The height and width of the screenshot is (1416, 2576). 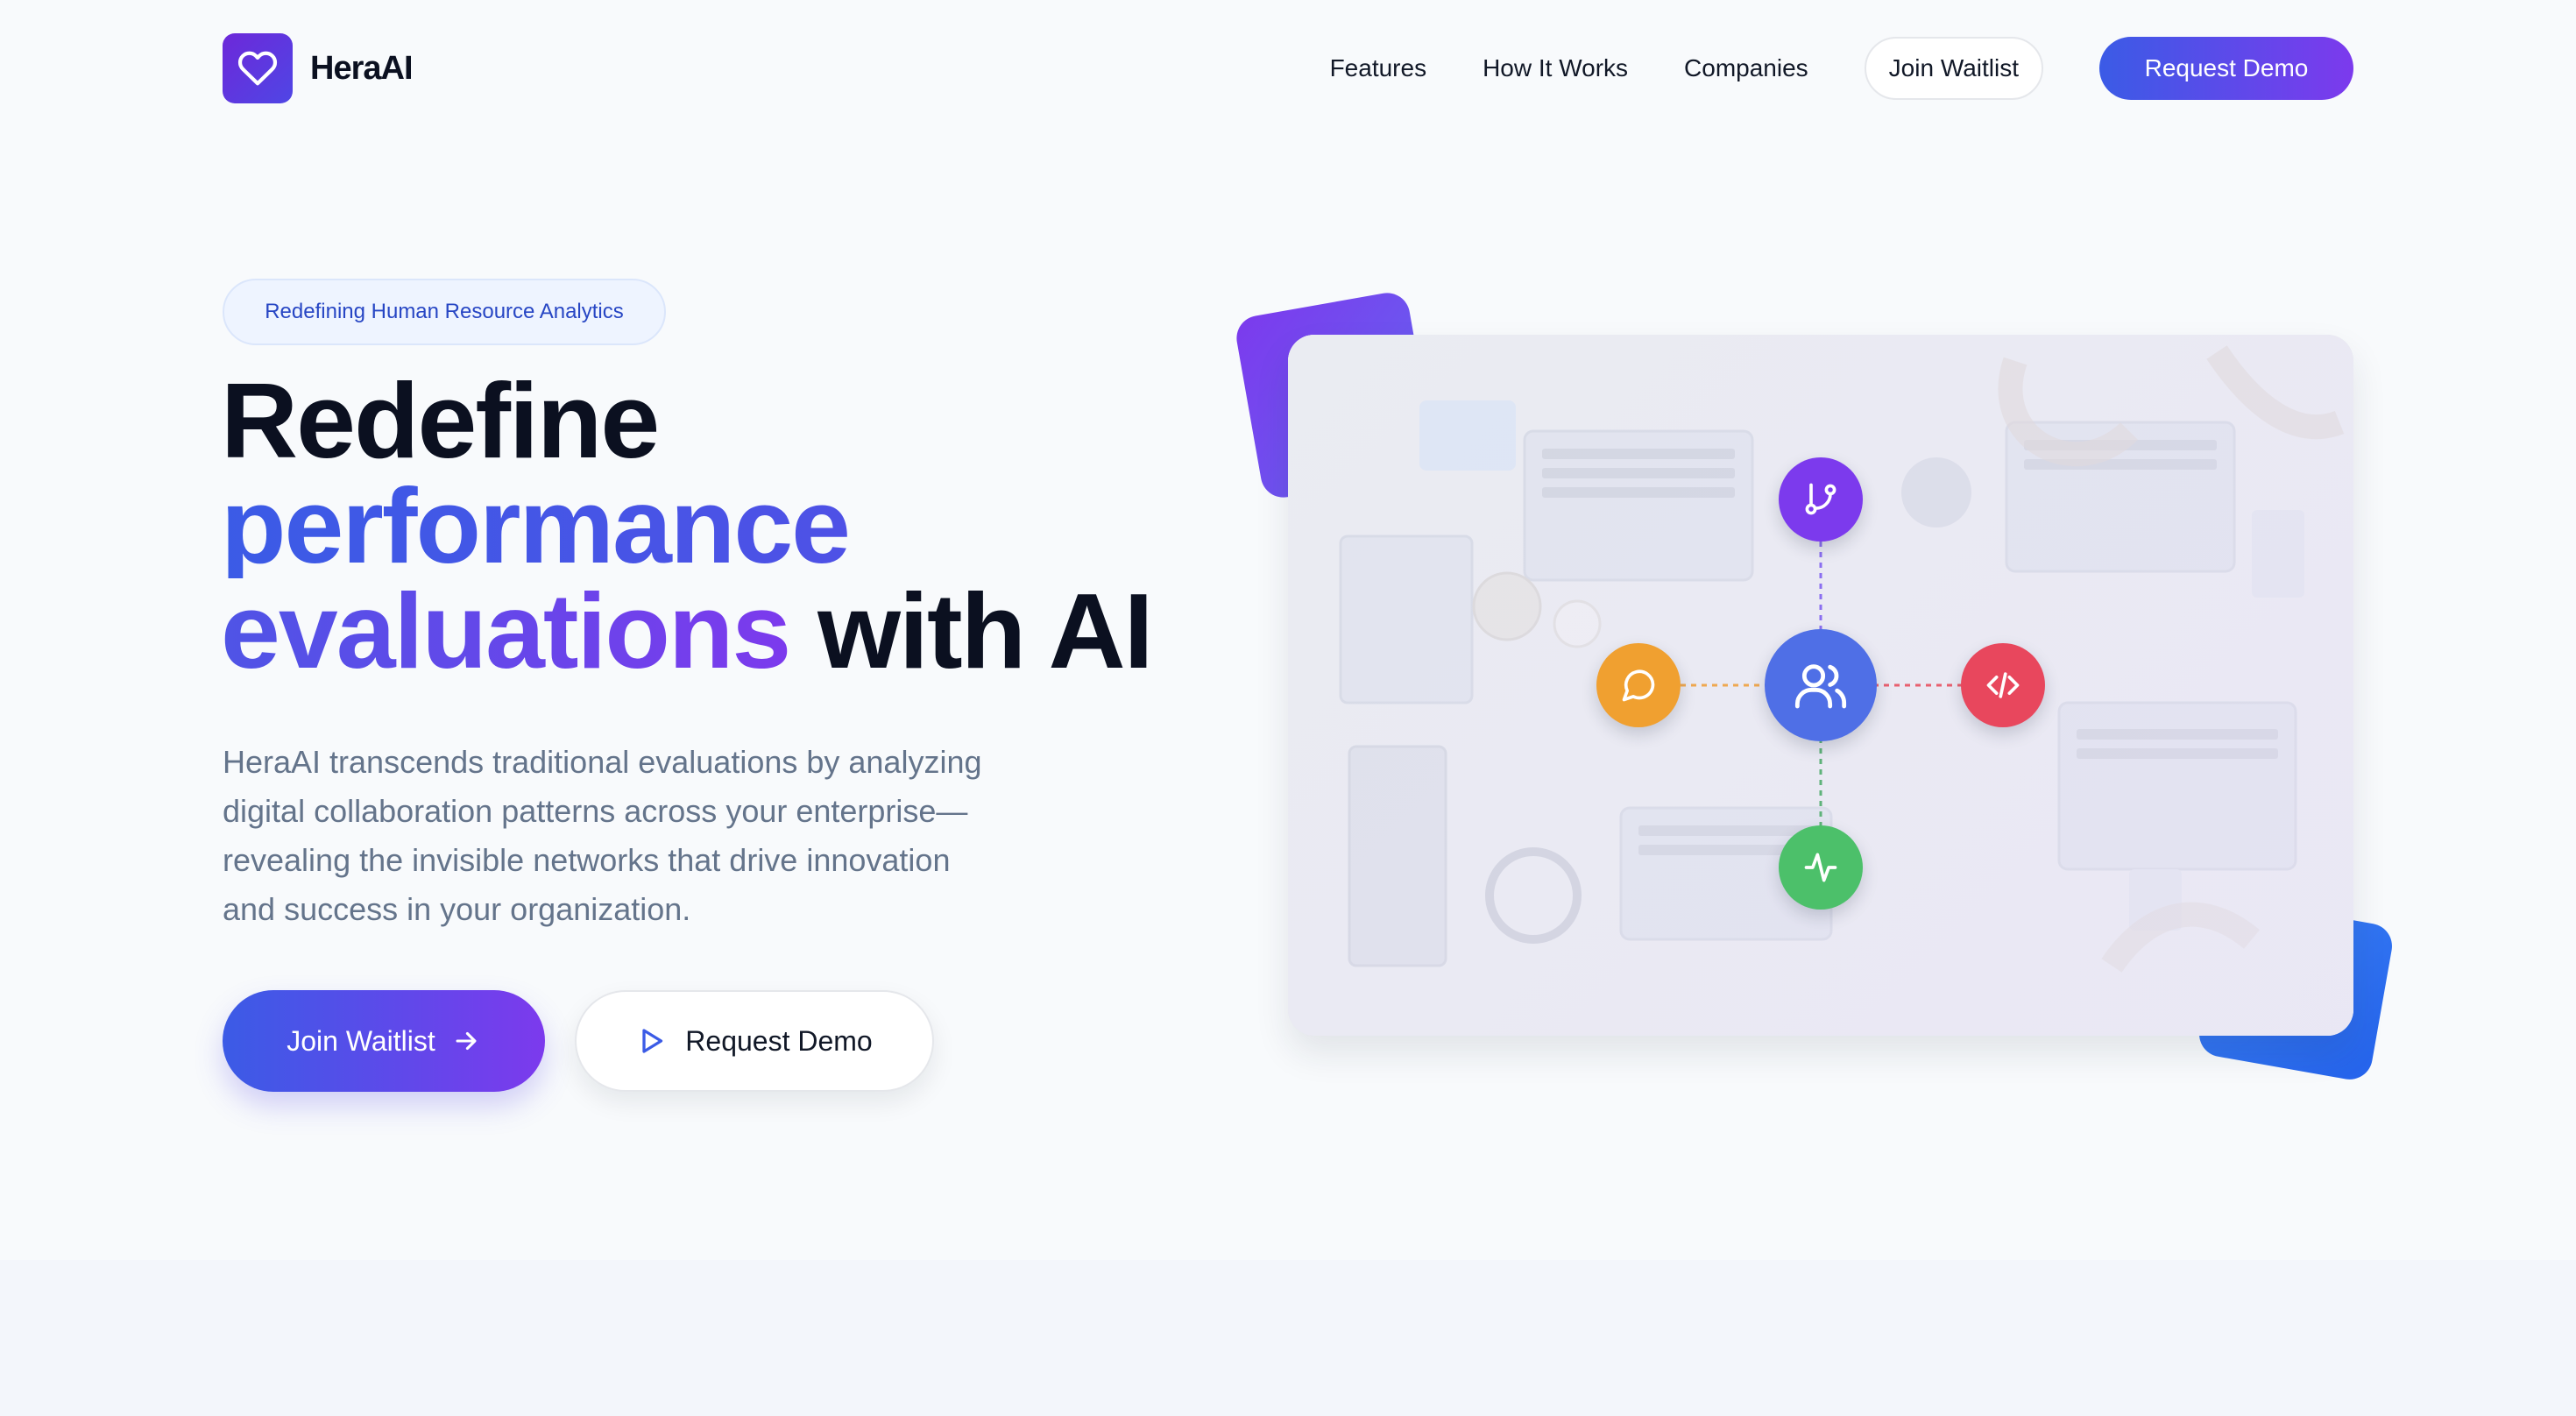 What do you see at coordinates (779, 1040) in the screenshot?
I see `request-demo-label: Request Demo` at bounding box center [779, 1040].